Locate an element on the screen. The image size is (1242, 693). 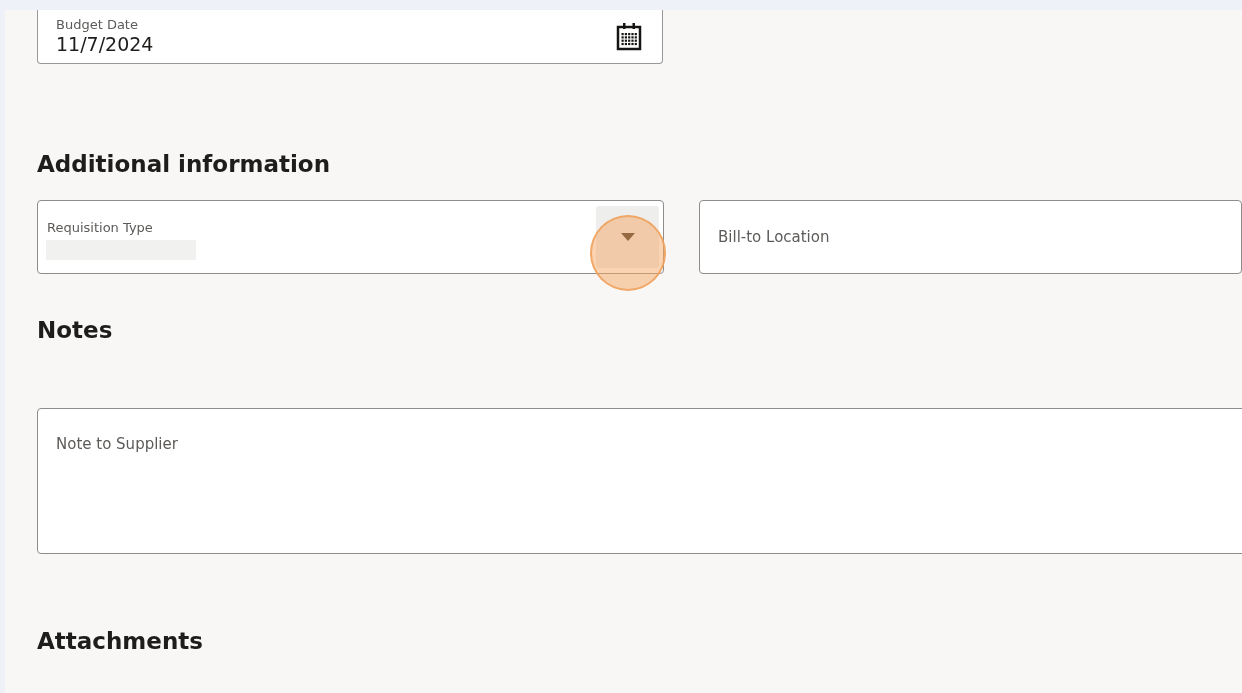
field-label: Requisition Type is located at coordinates (99, 227).